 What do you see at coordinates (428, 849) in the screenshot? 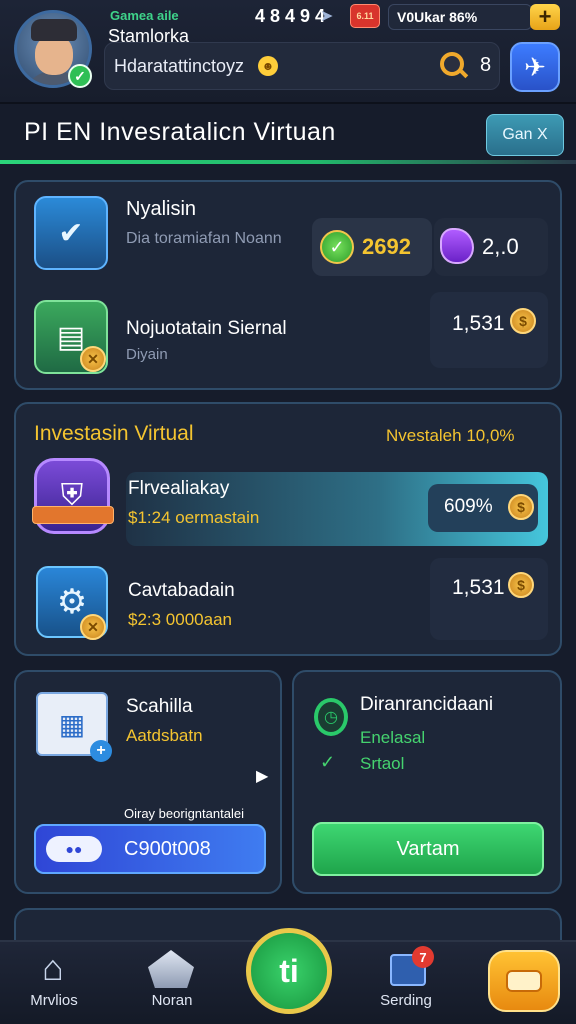
I see `primary-action-button: Vartam` at bounding box center [428, 849].